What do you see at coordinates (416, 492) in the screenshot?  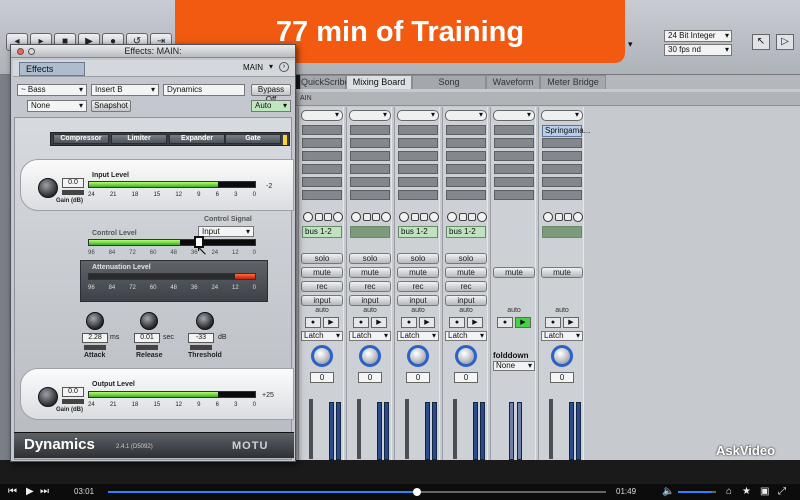 I see `progress-thumb` at bounding box center [416, 492].